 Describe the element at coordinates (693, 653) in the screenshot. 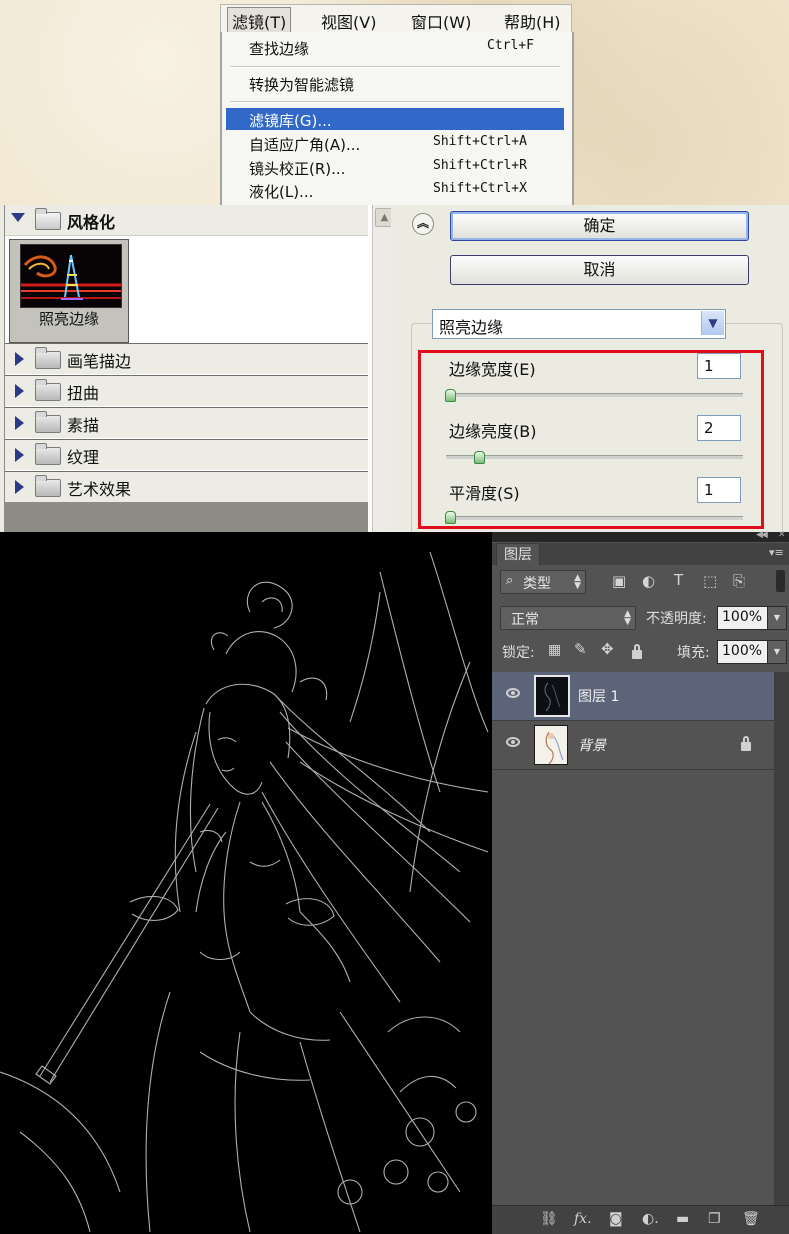

I see `fill-label: 填充:` at that location.